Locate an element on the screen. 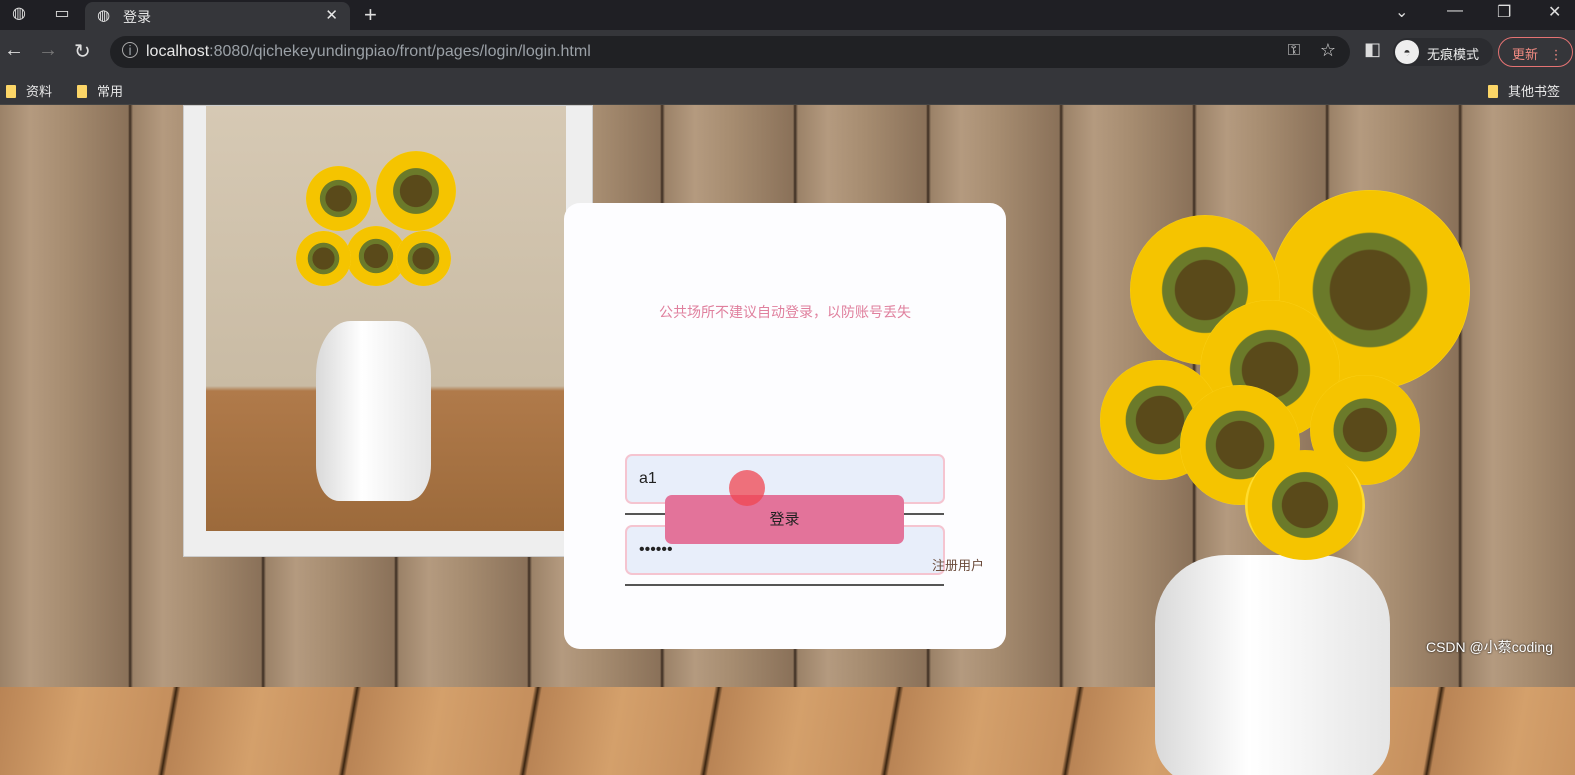 This screenshot has height=775, width=1575. bookmark-folder: 资料 is located at coordinates (29, 90).